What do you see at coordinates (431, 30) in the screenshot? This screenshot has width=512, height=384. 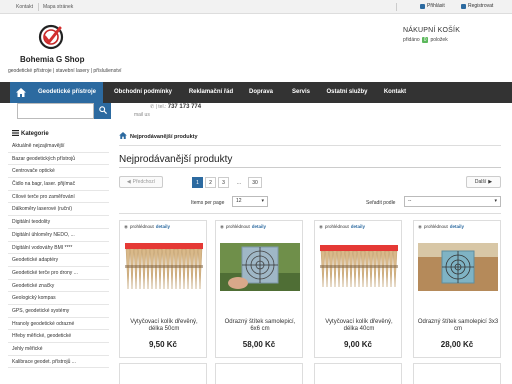 I see `cart-title: NÁKUPNÍ KOŠÍK` at bounding box center [431, 30].